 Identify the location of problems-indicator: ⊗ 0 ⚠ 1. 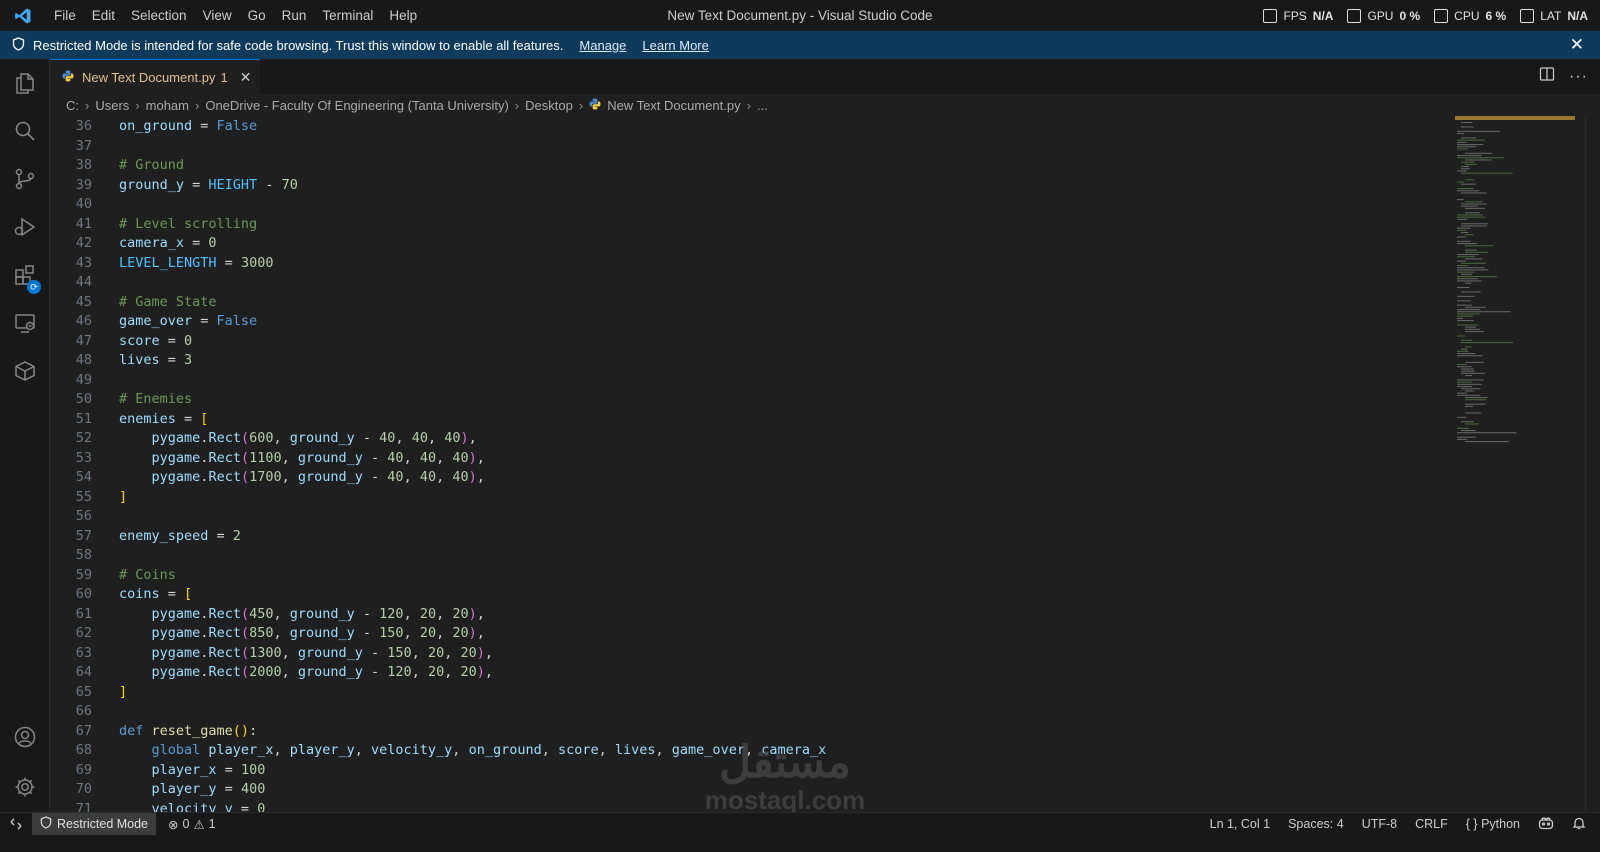
(192, 824).